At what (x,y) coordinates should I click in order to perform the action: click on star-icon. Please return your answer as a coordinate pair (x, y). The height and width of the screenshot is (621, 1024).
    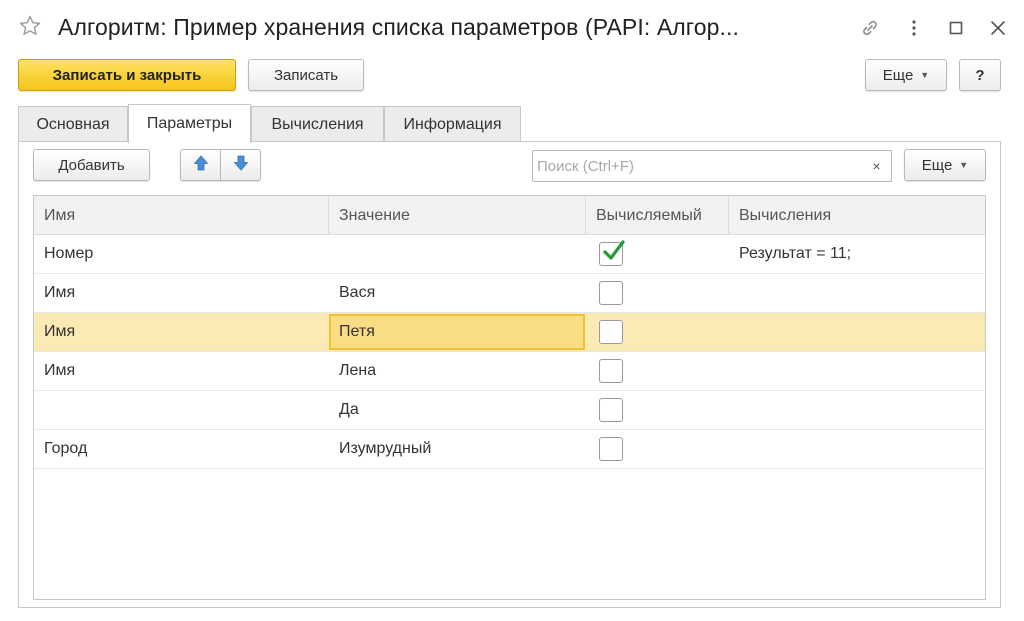
    Looking at the image, I should click on (30, 26).